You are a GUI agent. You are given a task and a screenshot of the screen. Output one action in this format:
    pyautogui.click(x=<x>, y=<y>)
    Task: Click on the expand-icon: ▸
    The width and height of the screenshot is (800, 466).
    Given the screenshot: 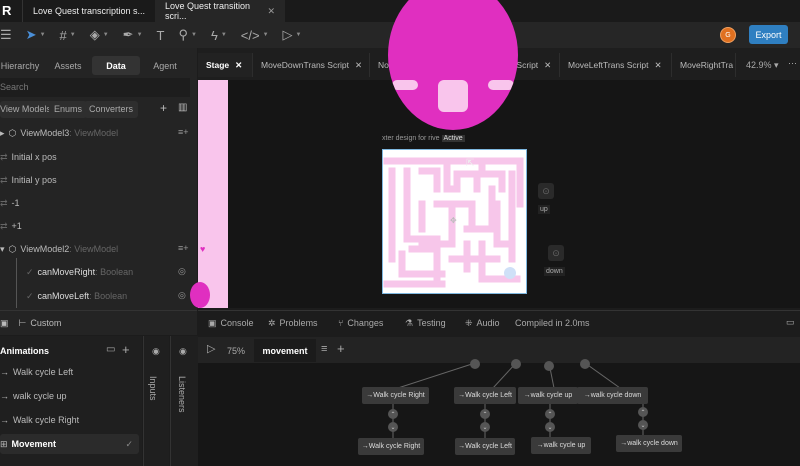 What is the action you would take?
    pyautogui.click(x=2, y=133)
    